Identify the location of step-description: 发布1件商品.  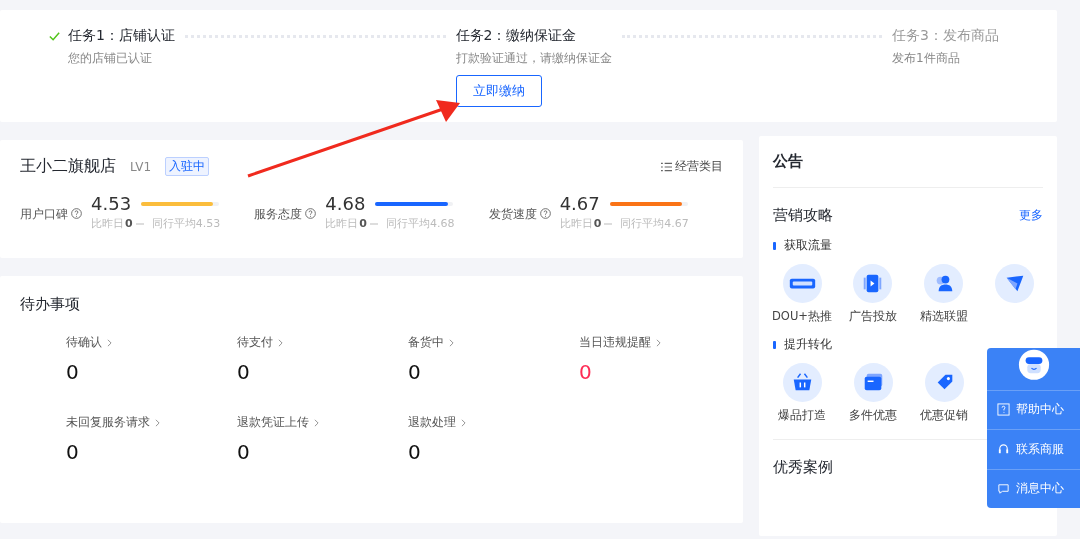
(926, 58).